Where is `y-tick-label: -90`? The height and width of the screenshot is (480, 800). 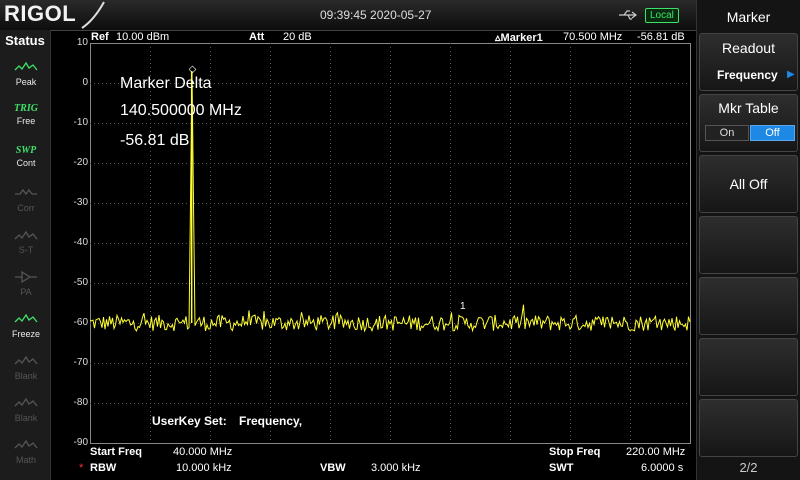 y-tick-label: -90 is located at coordinates (80, 442).